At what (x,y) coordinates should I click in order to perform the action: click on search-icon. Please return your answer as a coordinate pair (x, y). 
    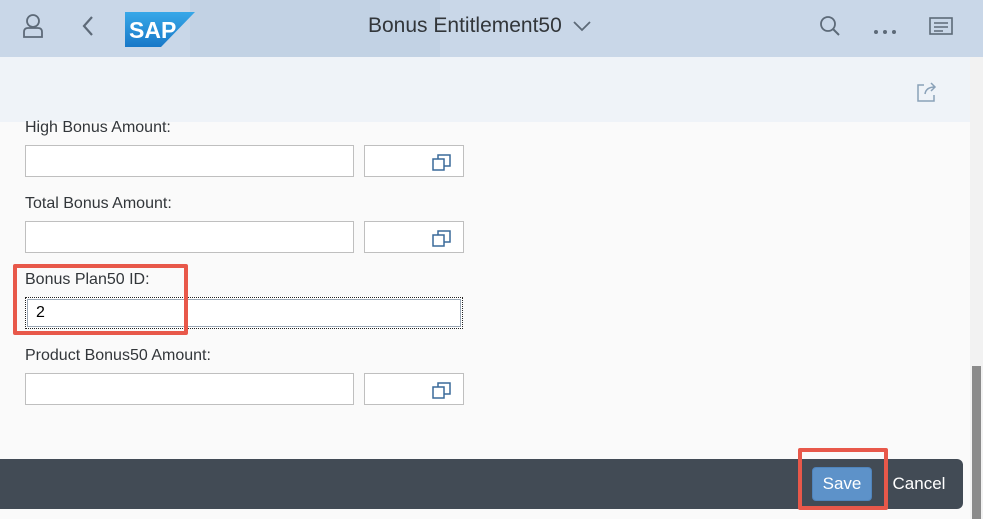
    Looking at the image, I should click on (830, 28).